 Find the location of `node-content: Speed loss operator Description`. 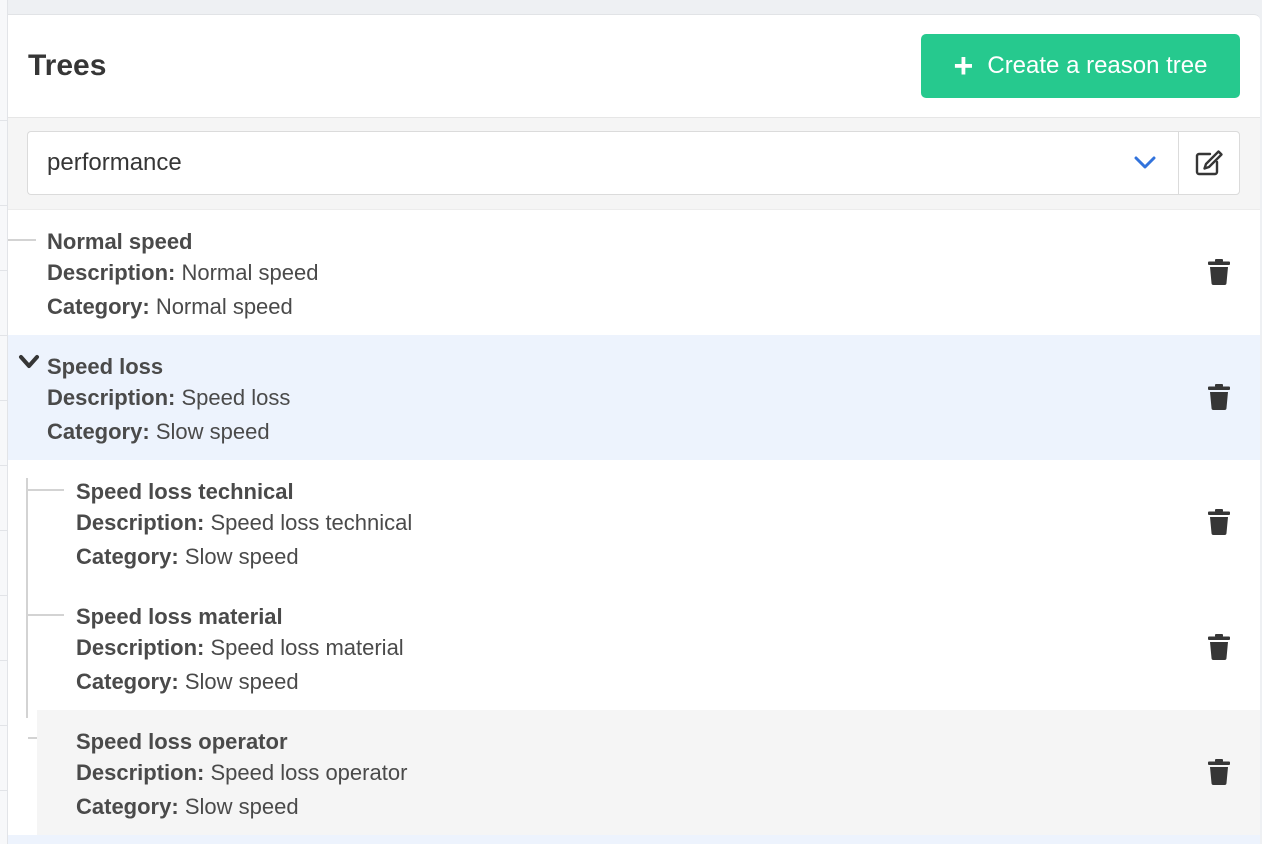

node-content: Speed loss operator Description is located at coordinates (241, 776).